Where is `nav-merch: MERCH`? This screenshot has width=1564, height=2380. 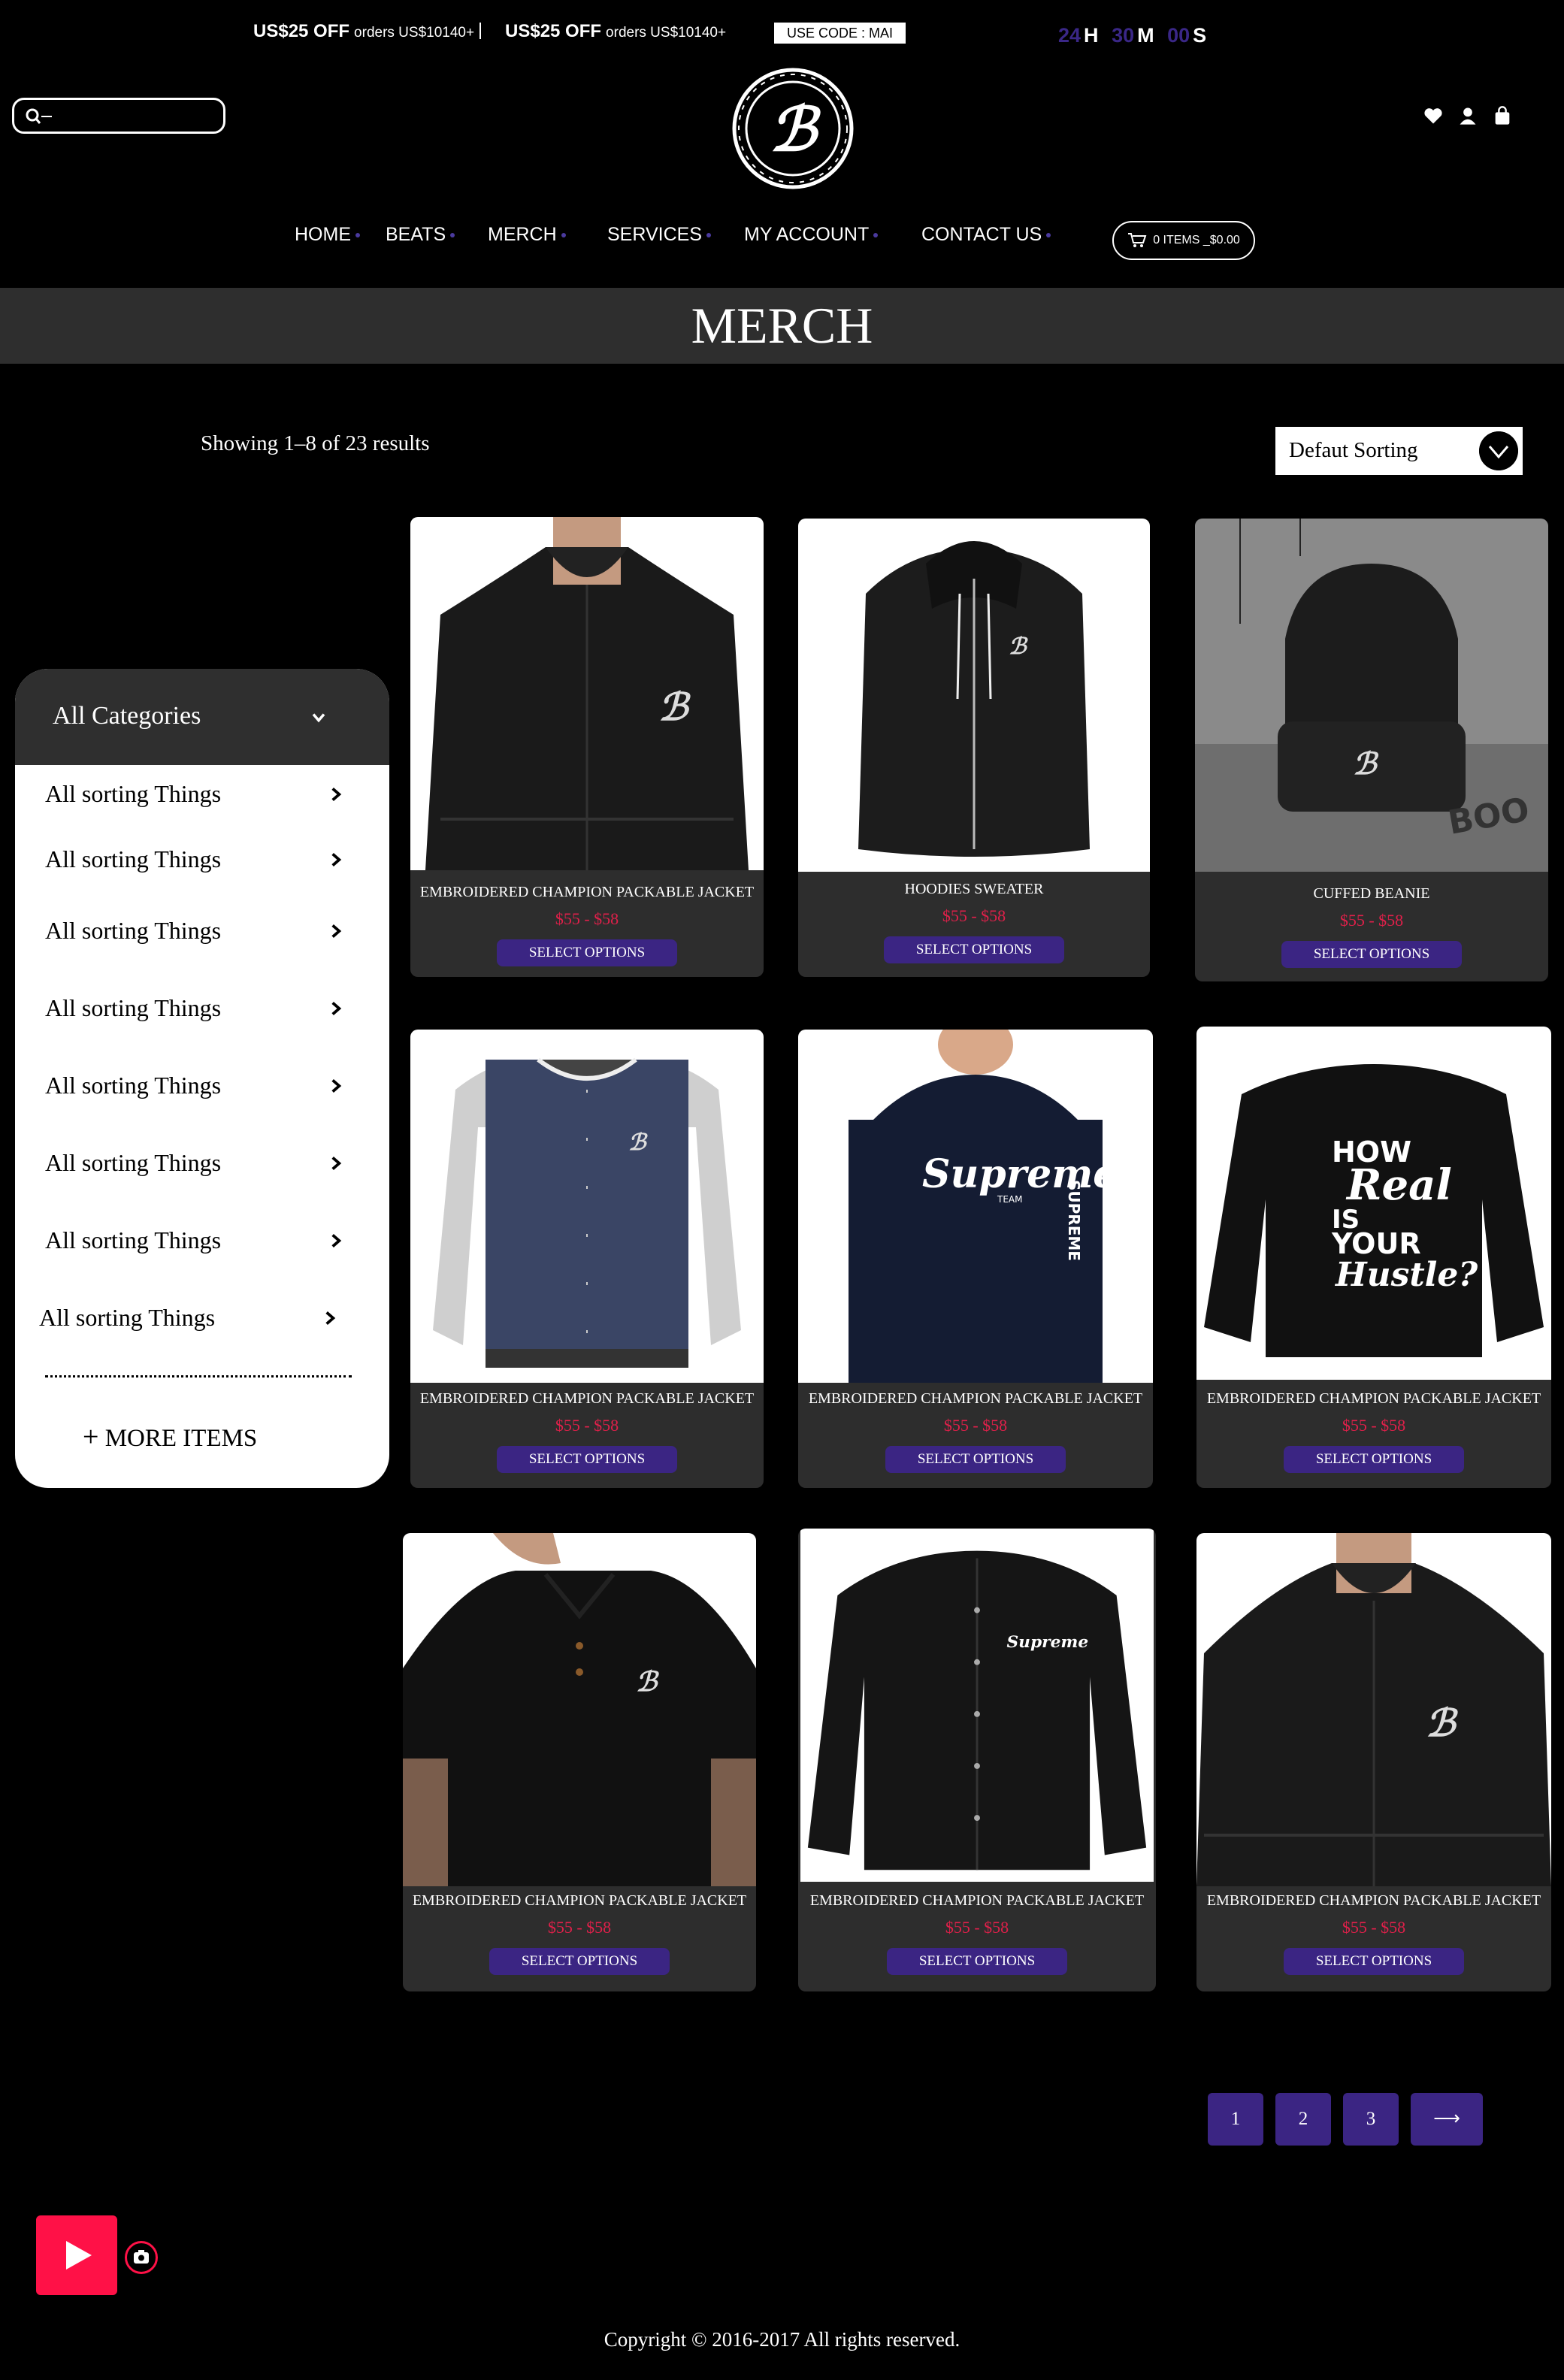 nav-merch: MERCH is located at coordinates (527, 235).